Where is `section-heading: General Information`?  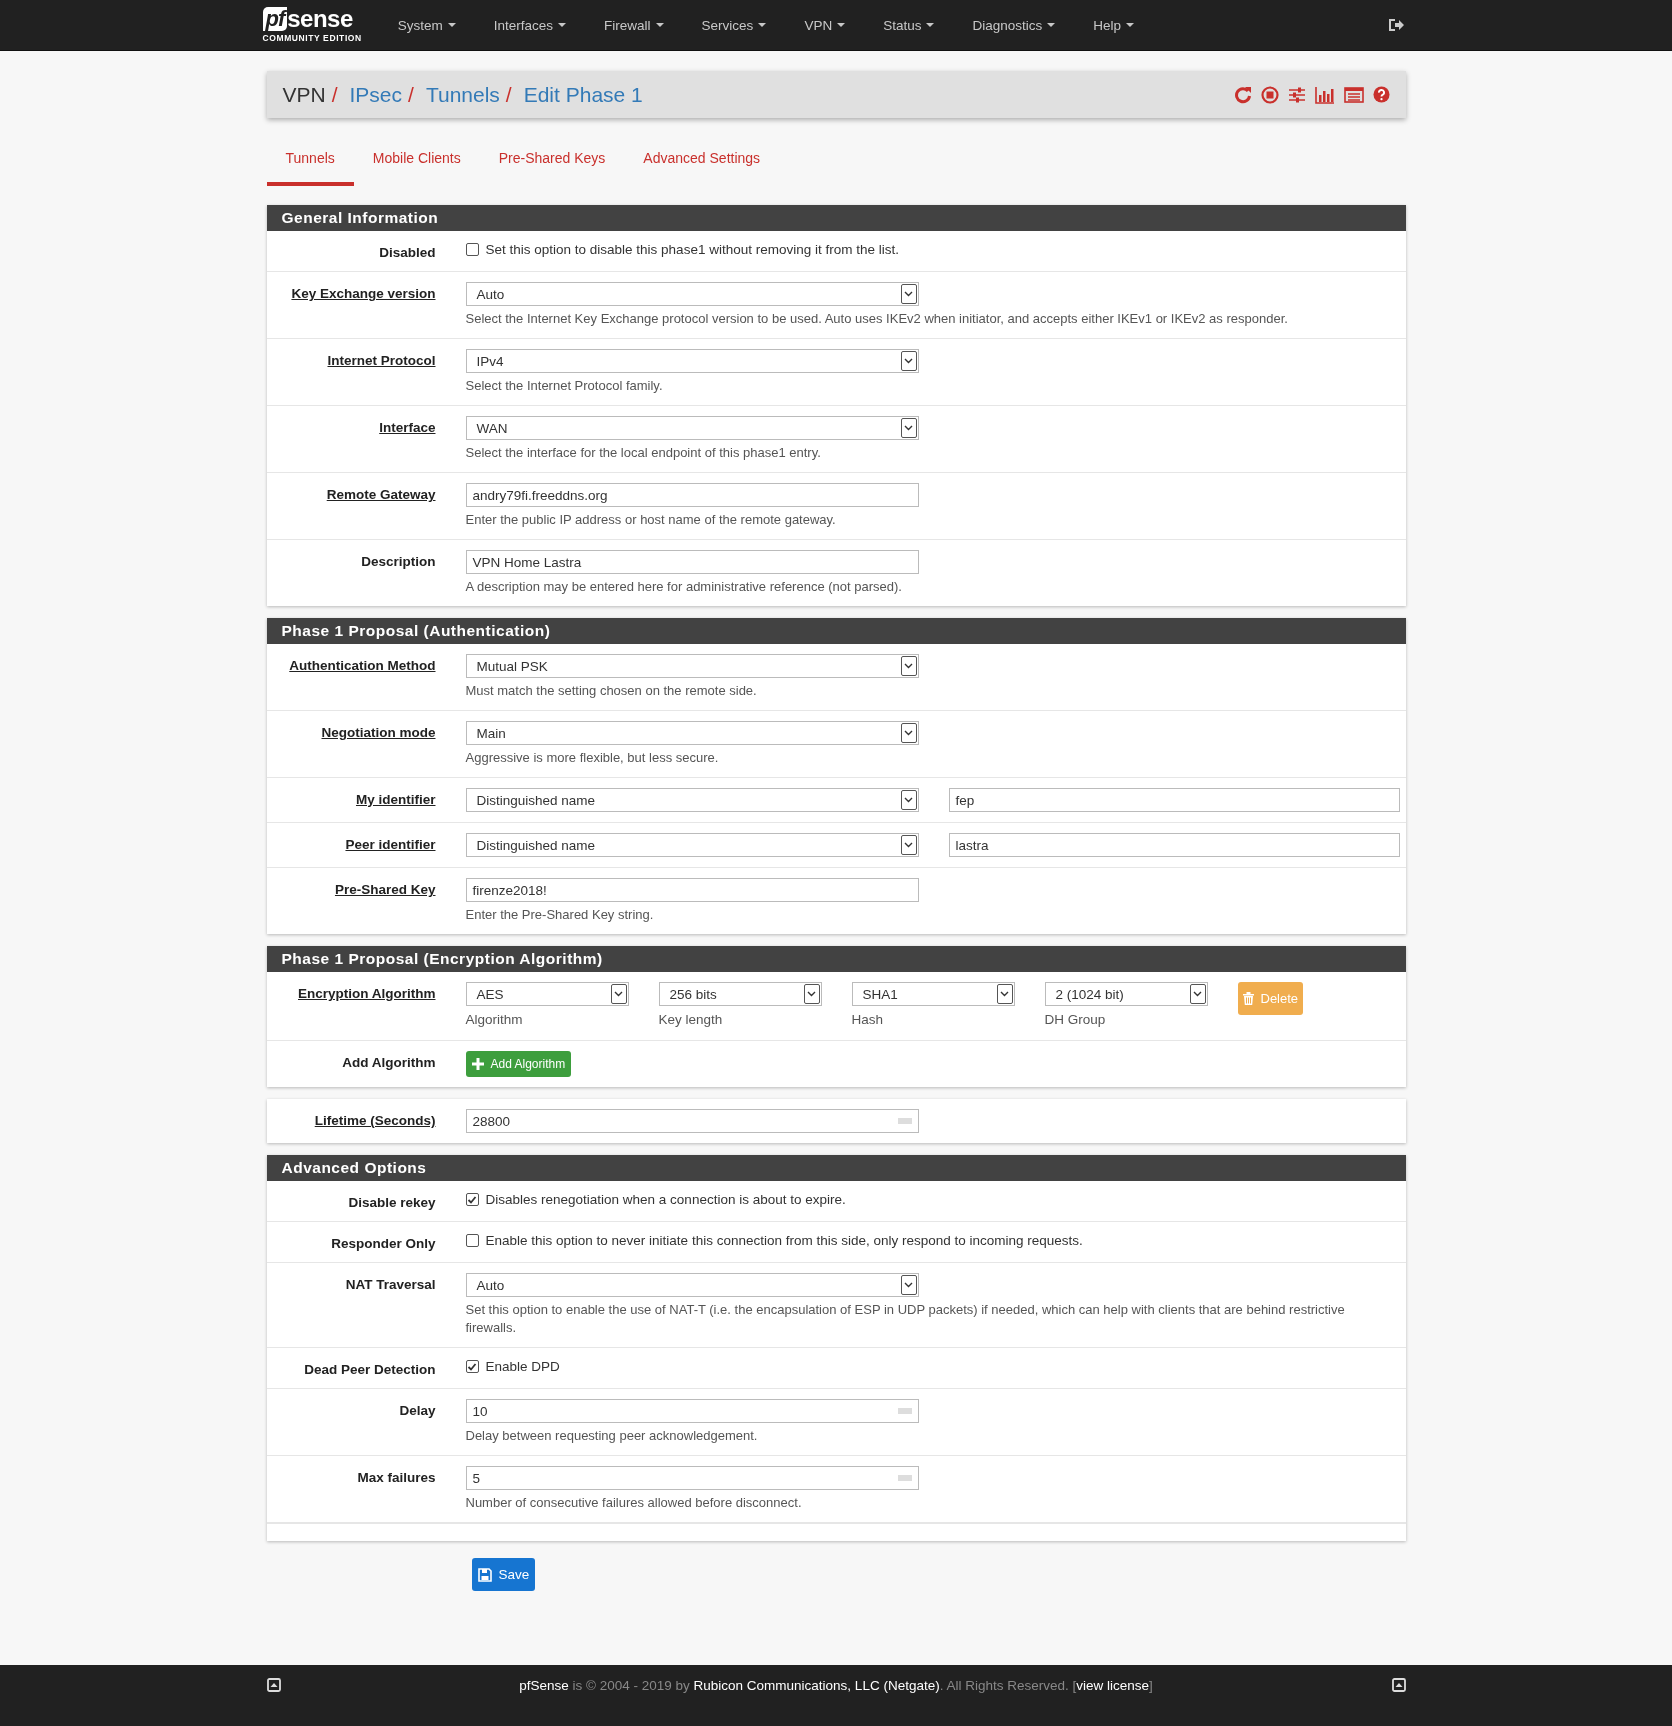 section-heading: General Information is located at coordinates (836, 218).